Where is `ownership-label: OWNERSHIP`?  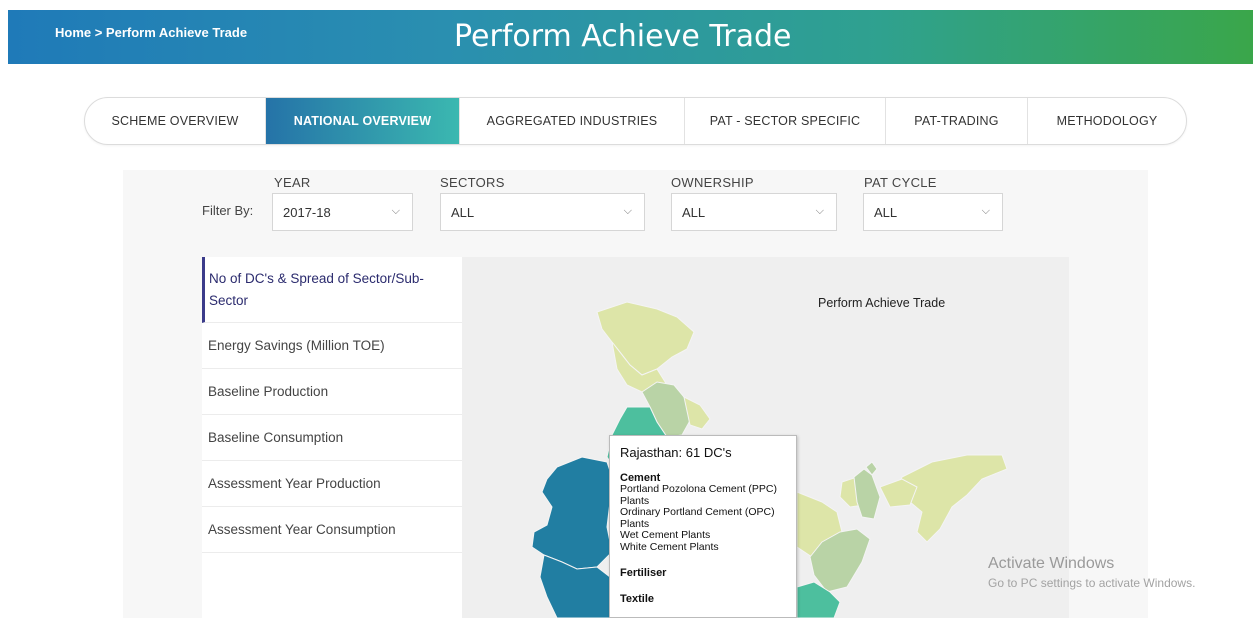
ownership-label: OWNERSHIP is located at coordinates (712, 182).